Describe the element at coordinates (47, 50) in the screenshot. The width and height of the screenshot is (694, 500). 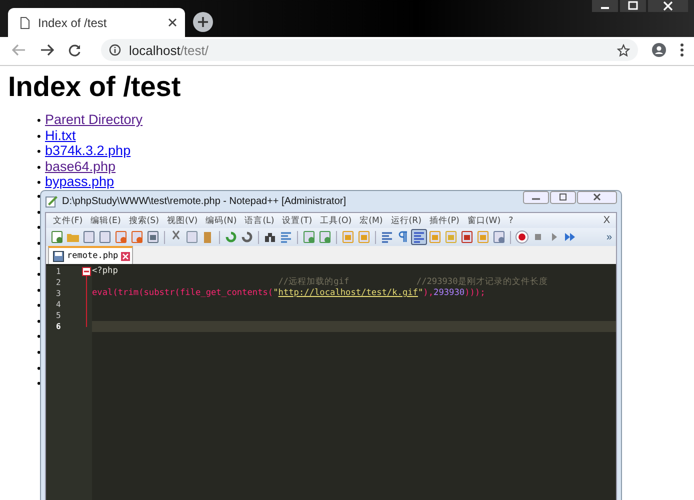
I see `forward-icon` at that location.